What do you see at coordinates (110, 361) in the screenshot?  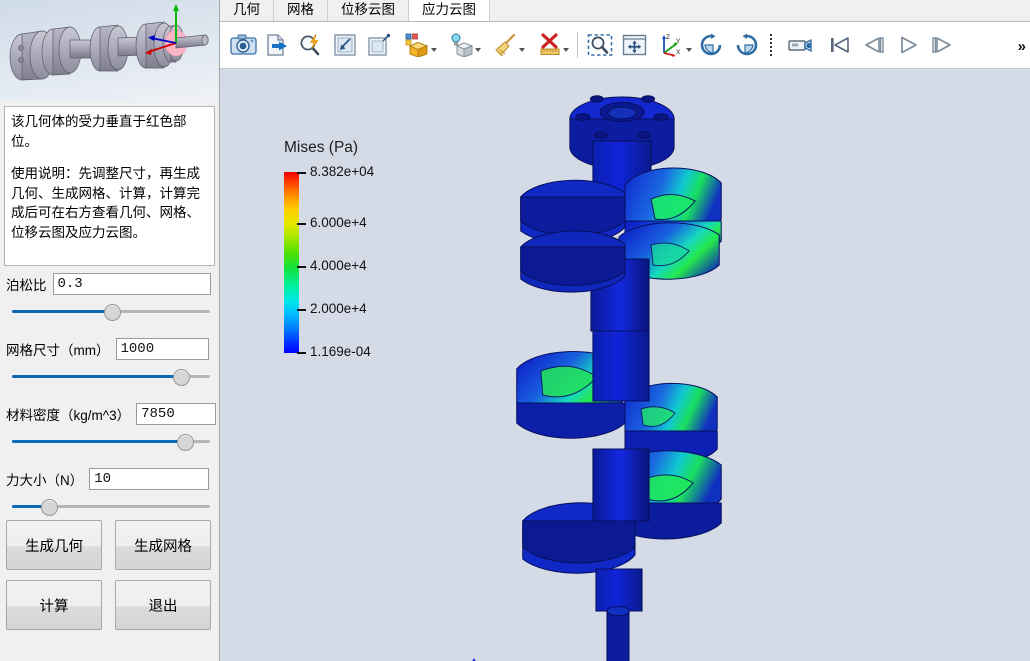 I see `param-row-mesh-size: 网格尺寸（mm） 1000` at bounding box center [110, 361].